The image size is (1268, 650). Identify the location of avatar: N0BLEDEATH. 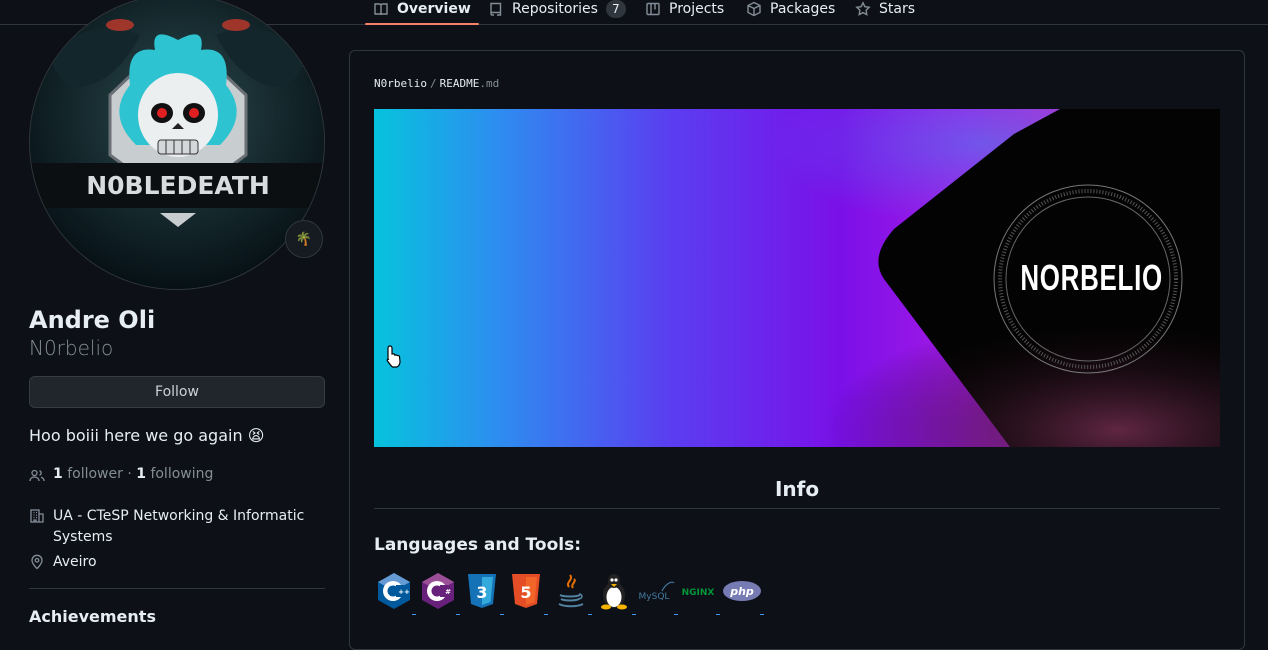
(177, 145).